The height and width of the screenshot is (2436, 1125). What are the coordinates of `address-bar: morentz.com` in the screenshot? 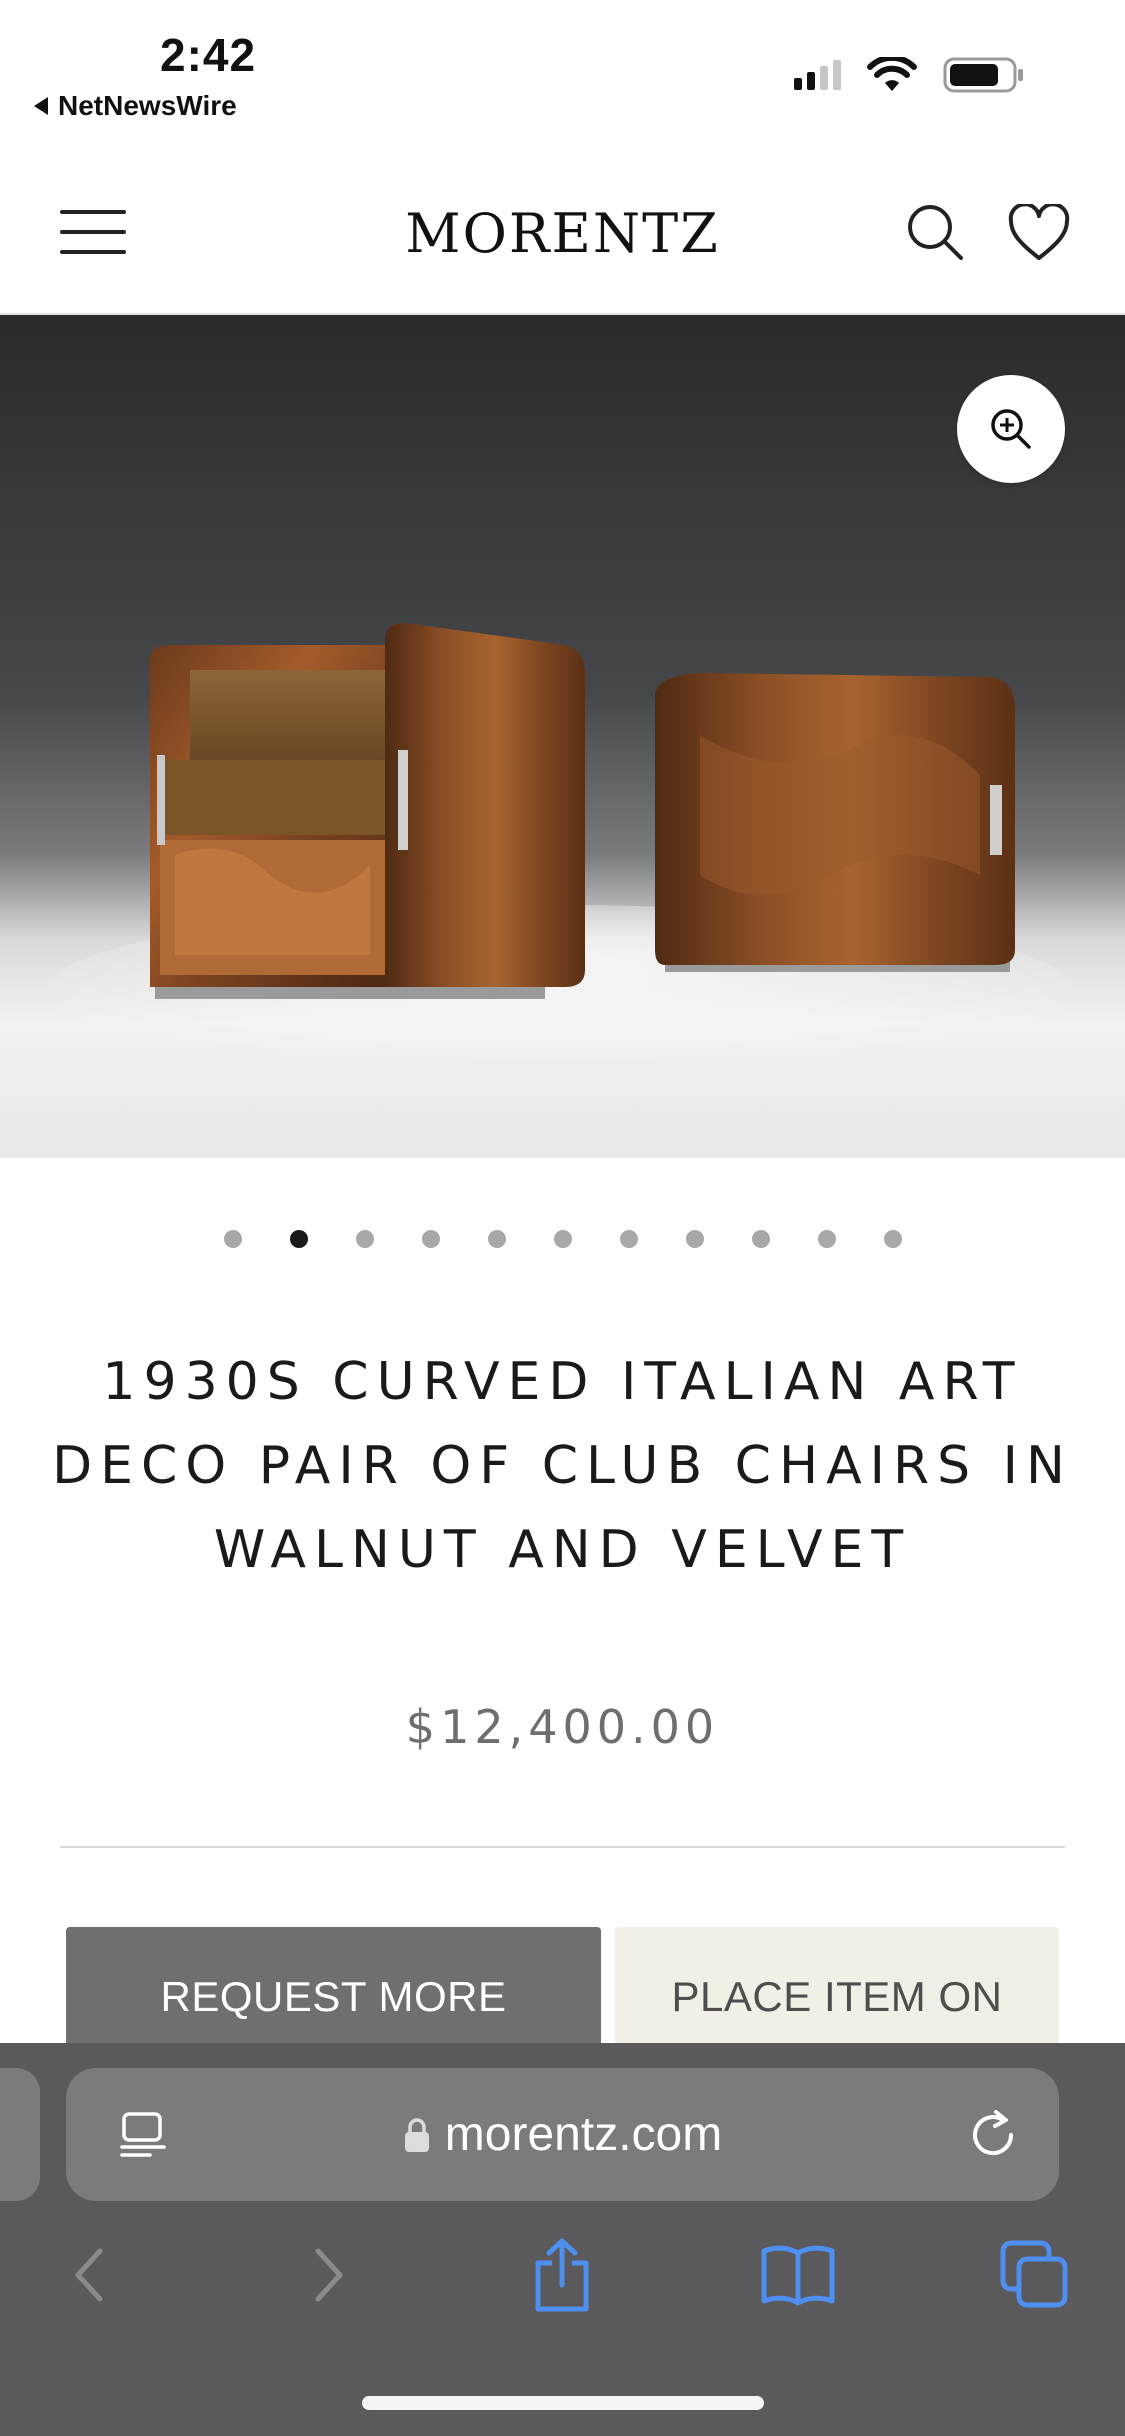 It's located at (562, 2134).